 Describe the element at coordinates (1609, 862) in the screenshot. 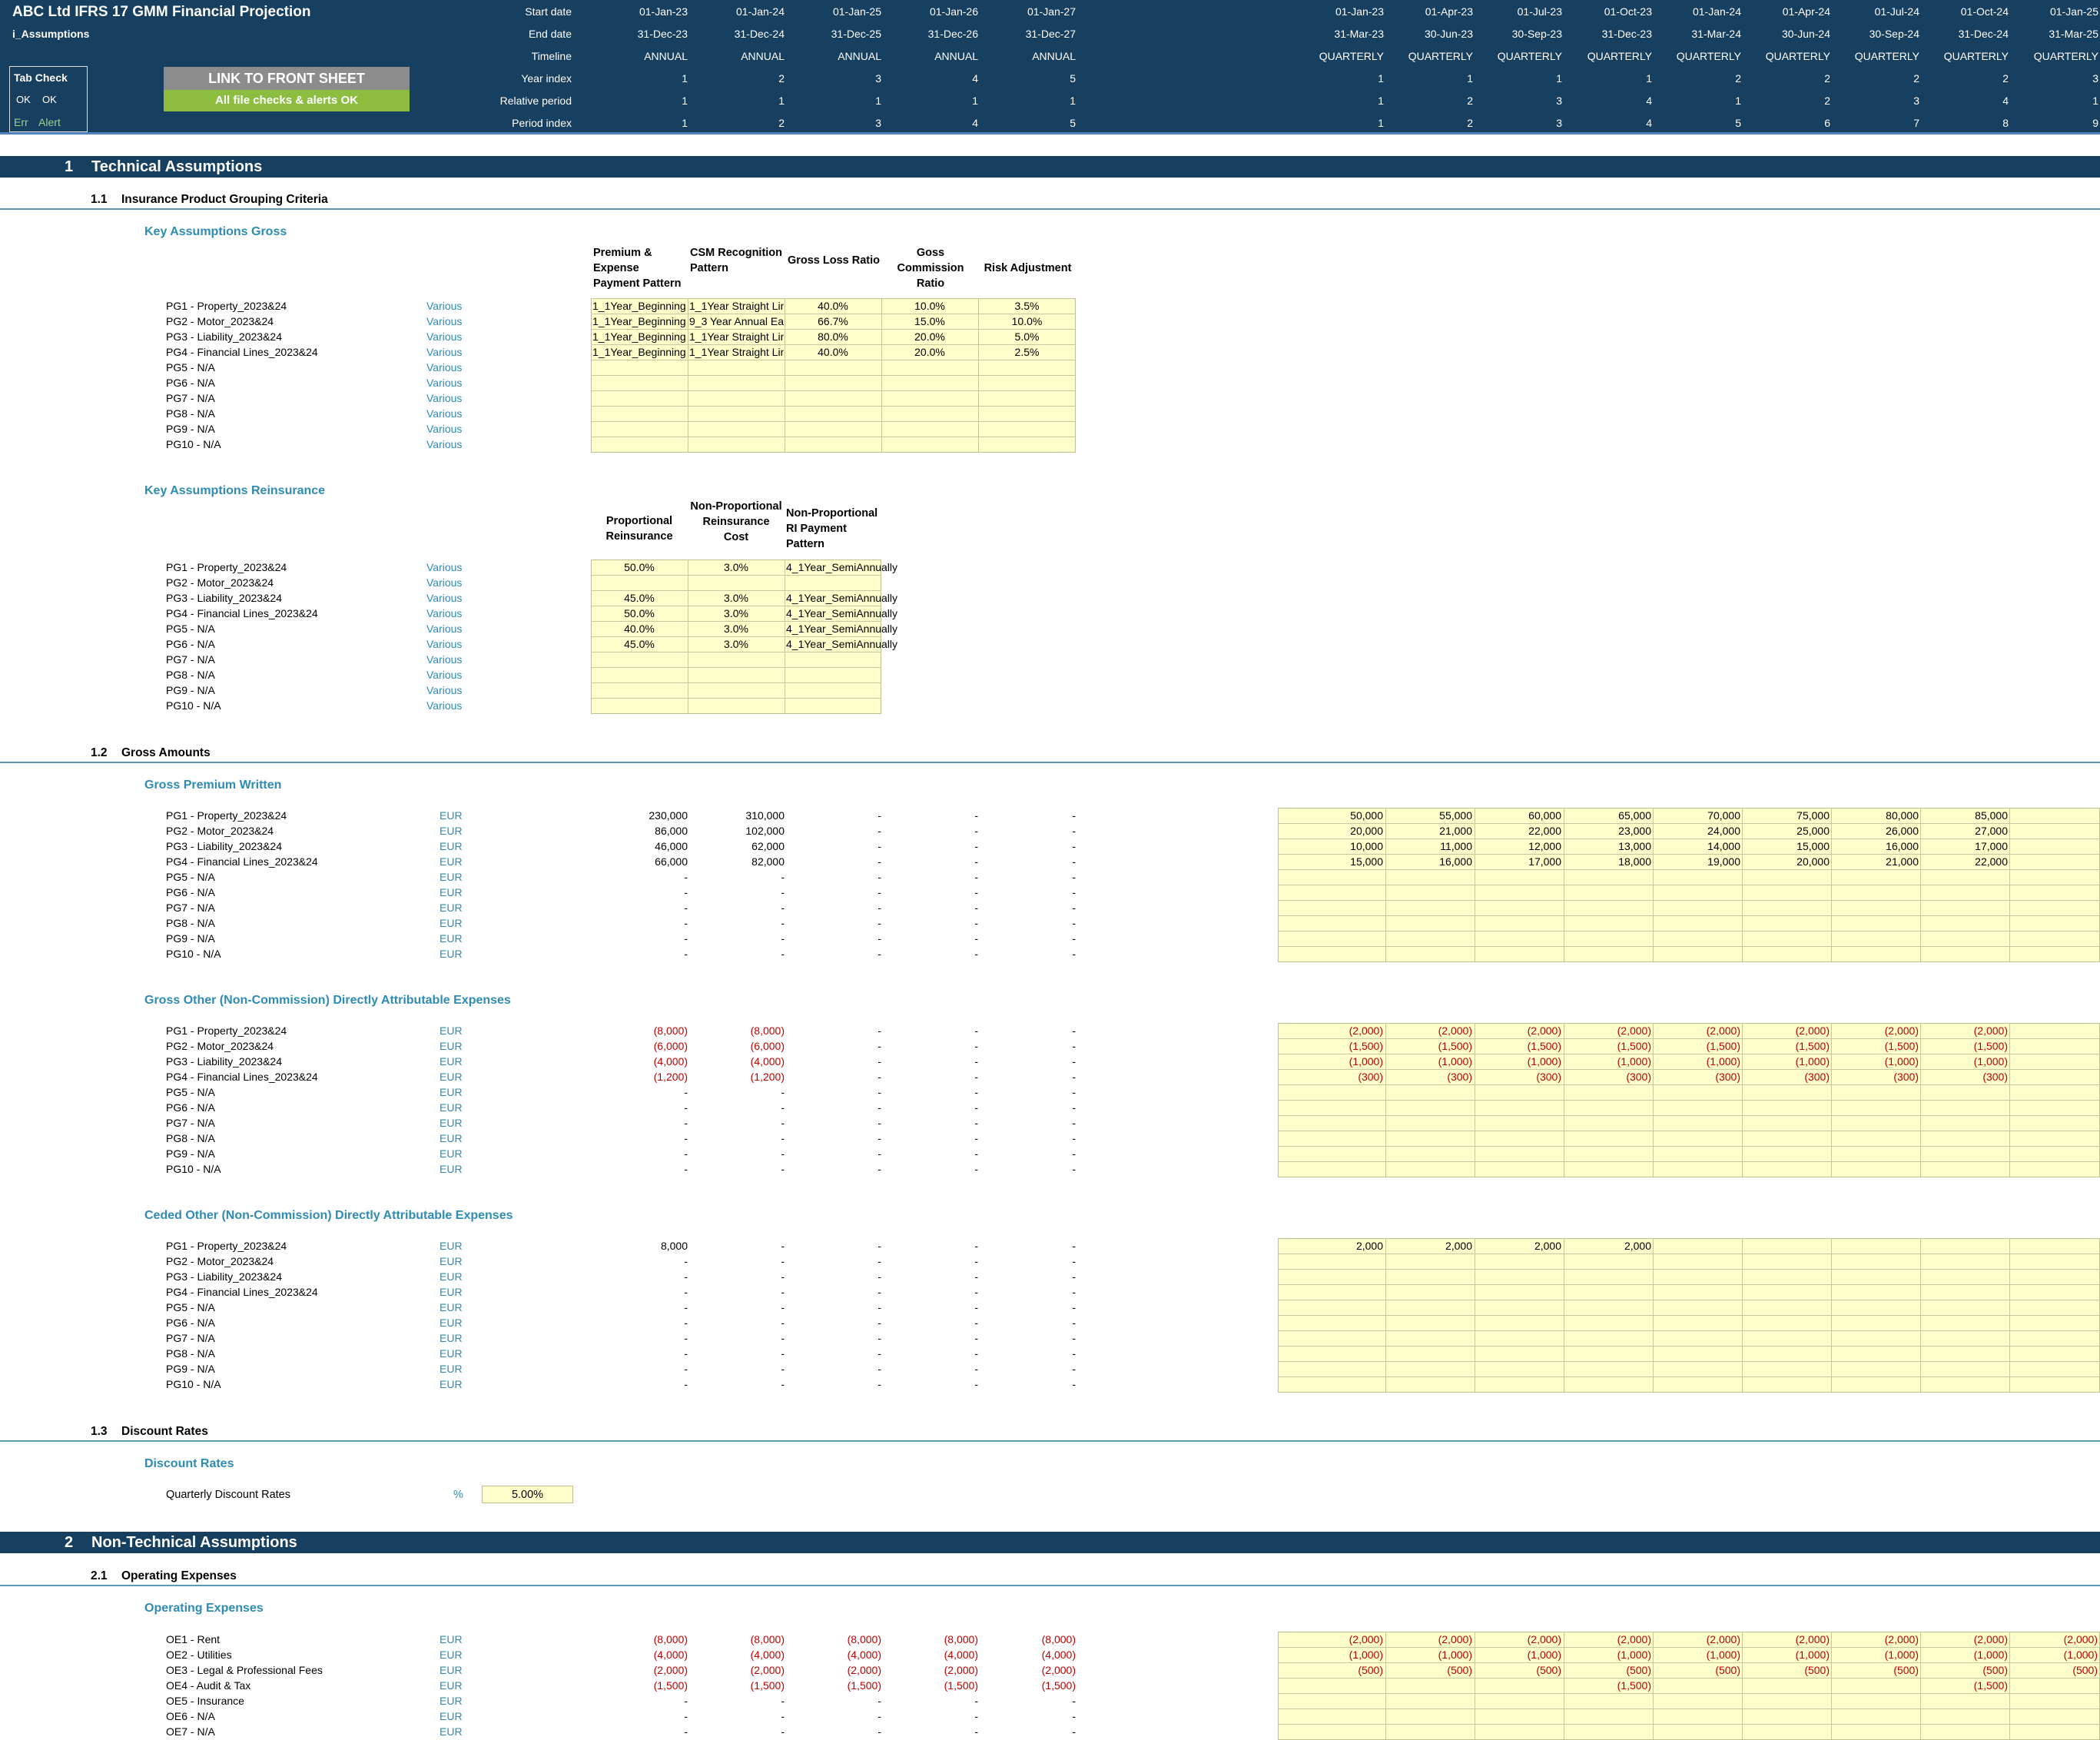

I see `quarterly-value-cell: 18,000` at that location.